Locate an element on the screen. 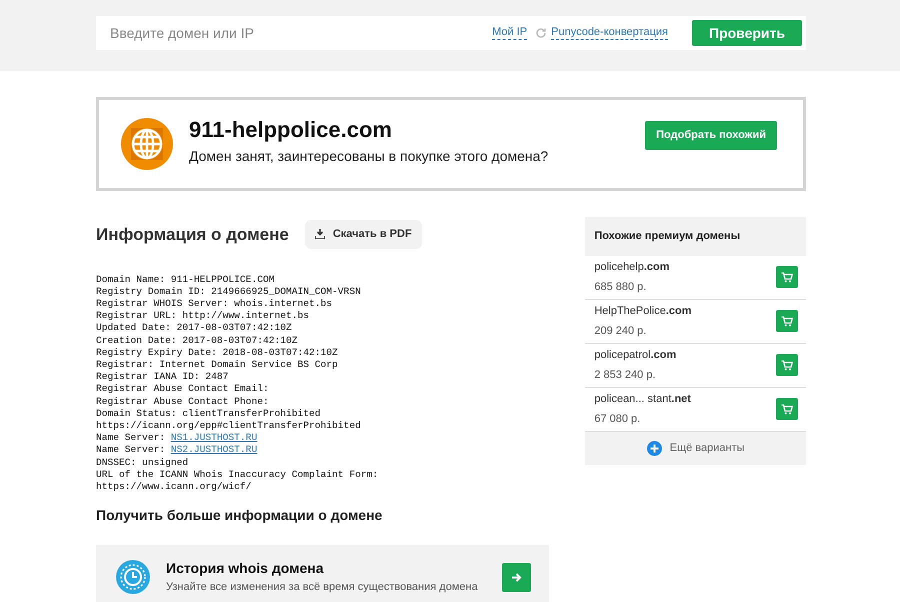 This screenshot has width=900, height=602. whois-line: URL of the ICANN Whois Inaccuracy Complaint Form: is located at coordinates (238, 474).